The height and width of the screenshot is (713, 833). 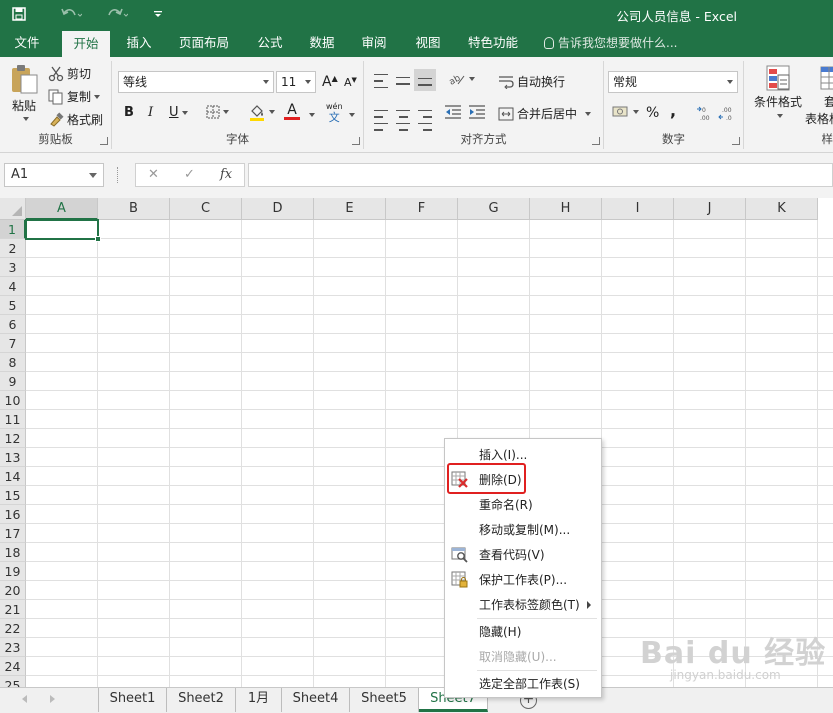 What do you see at coordinates (13, 681) in the screenshot?
I see `row-header-25: 25` at bounding box center [13, 681].